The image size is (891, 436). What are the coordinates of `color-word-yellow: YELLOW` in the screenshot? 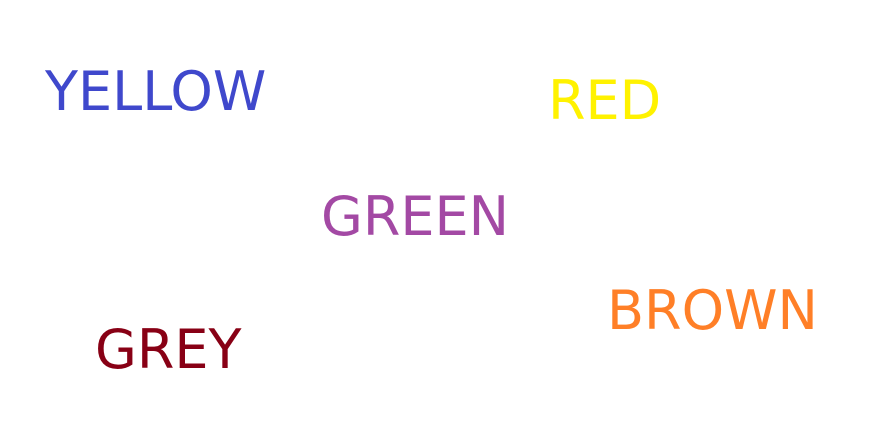 It's located at (156, 91).